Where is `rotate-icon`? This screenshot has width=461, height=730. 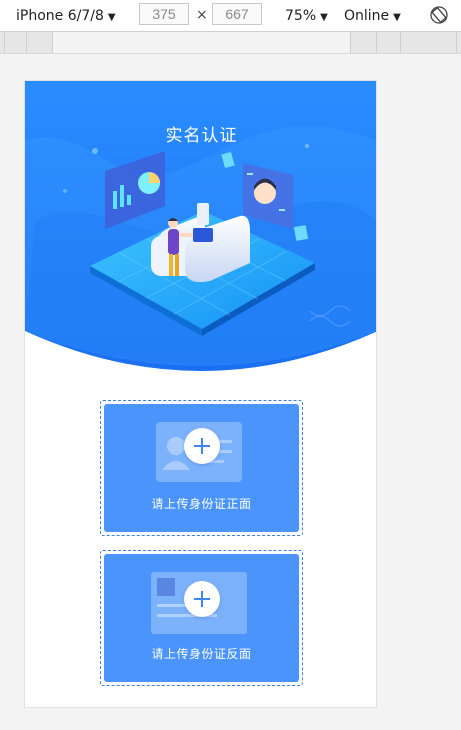 rotate-icon is located at coordinates (439, 15).